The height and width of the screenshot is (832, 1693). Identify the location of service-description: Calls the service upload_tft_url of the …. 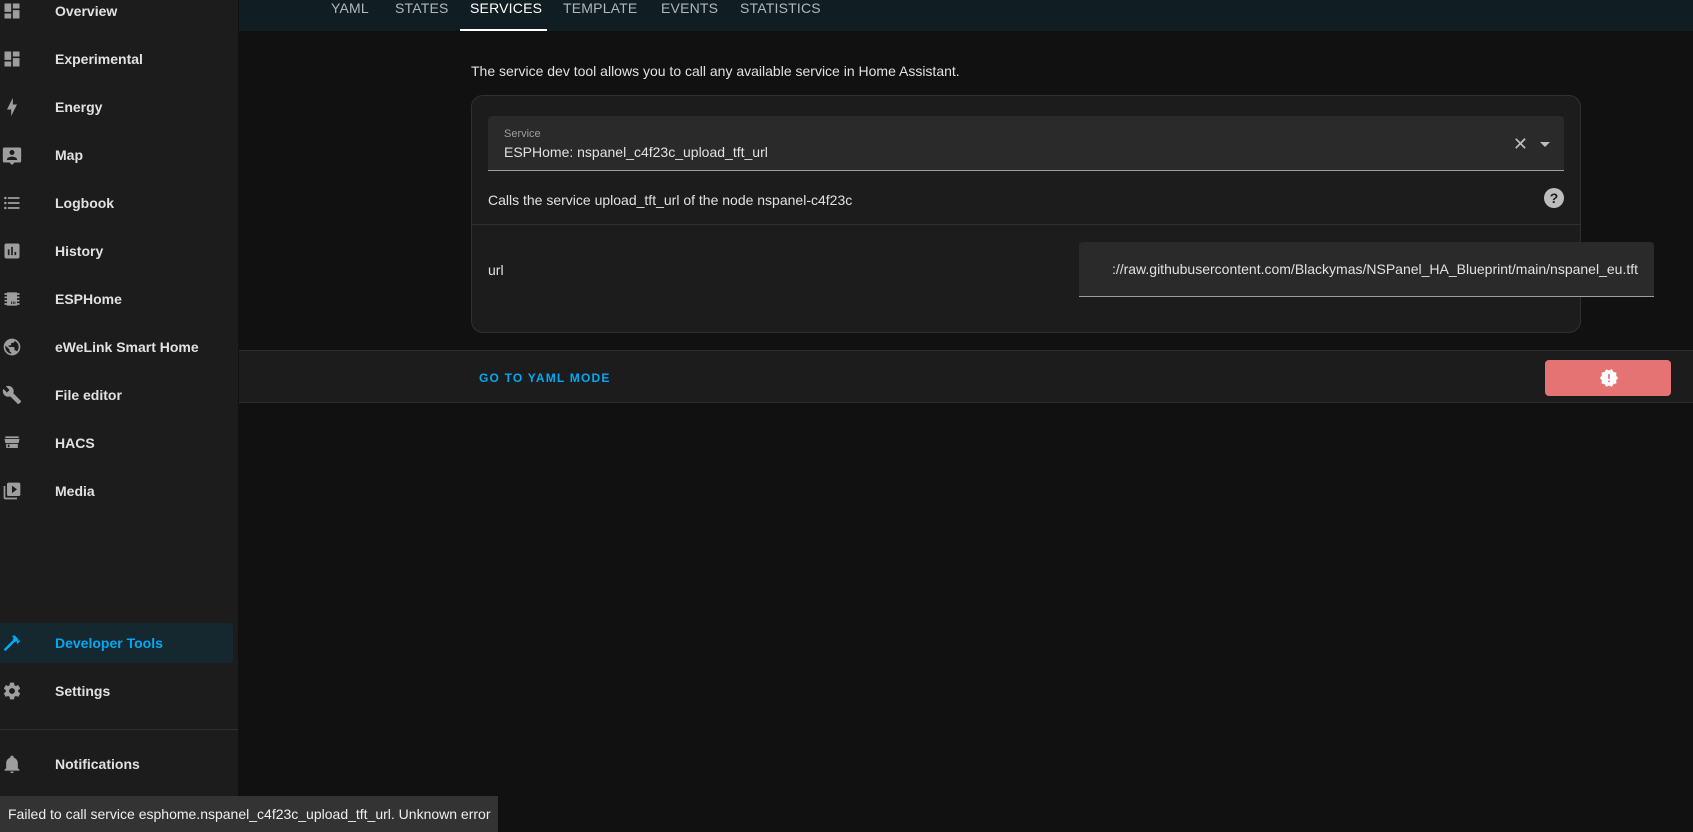
(670, 200).